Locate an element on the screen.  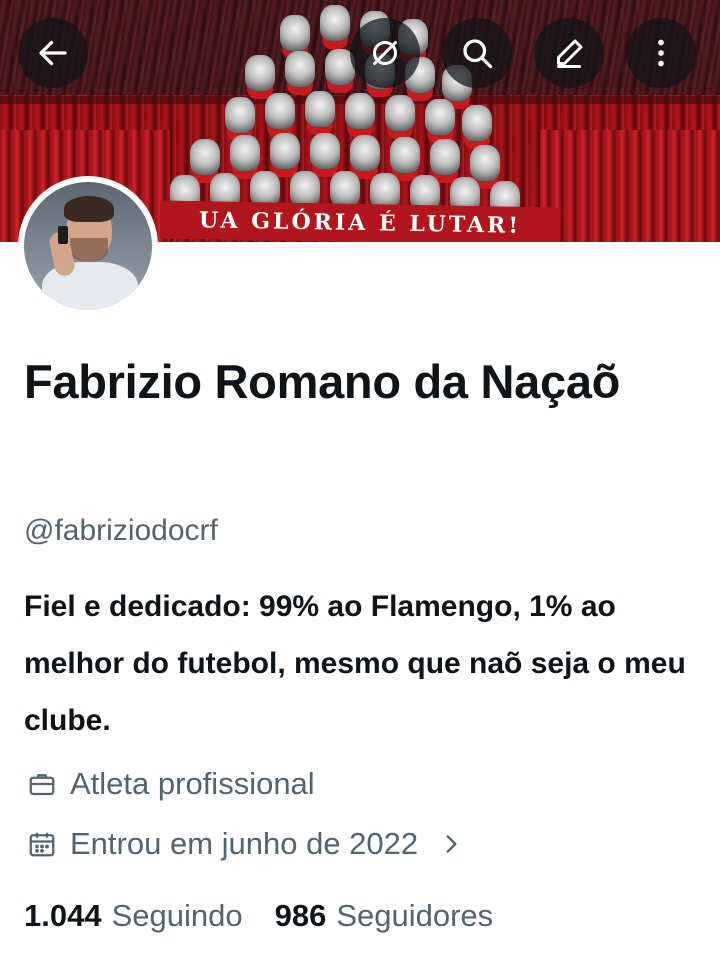
avatar is located at coordinates (88, 246).